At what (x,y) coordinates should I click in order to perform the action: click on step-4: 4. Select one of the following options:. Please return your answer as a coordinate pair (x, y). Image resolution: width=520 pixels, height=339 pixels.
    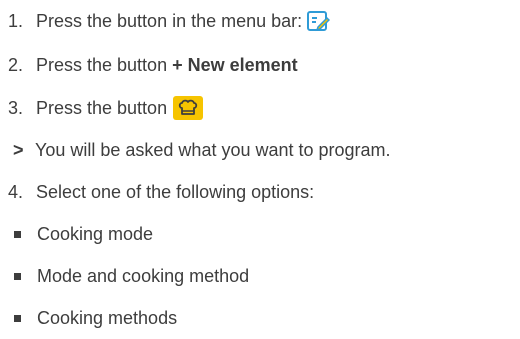
    Looking at the image, I should click on (157, 192).